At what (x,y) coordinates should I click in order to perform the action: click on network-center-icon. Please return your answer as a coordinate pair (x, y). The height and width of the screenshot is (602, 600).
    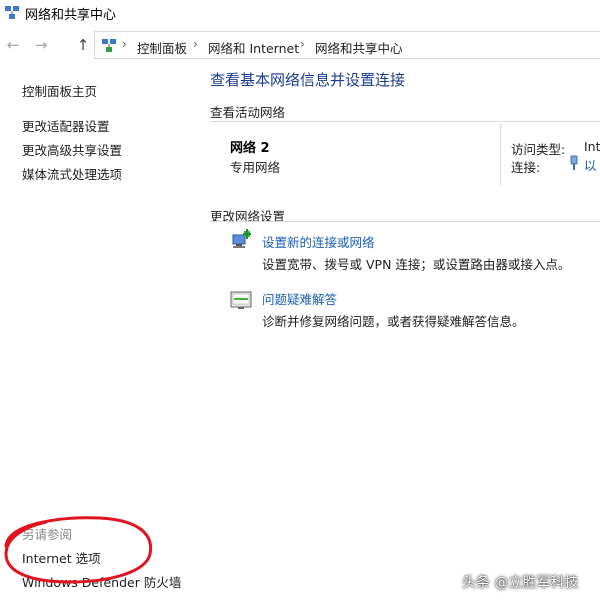
    Looking at the image, I should click on (12, 12).